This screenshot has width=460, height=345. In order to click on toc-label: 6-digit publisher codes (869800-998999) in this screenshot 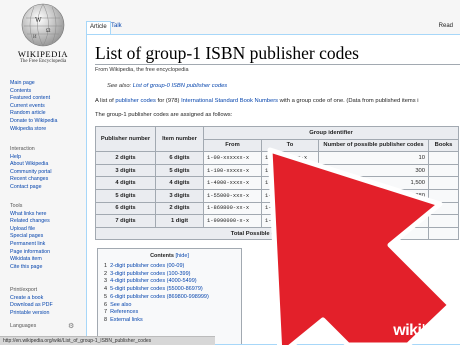, I will do `click(159, 296)`.